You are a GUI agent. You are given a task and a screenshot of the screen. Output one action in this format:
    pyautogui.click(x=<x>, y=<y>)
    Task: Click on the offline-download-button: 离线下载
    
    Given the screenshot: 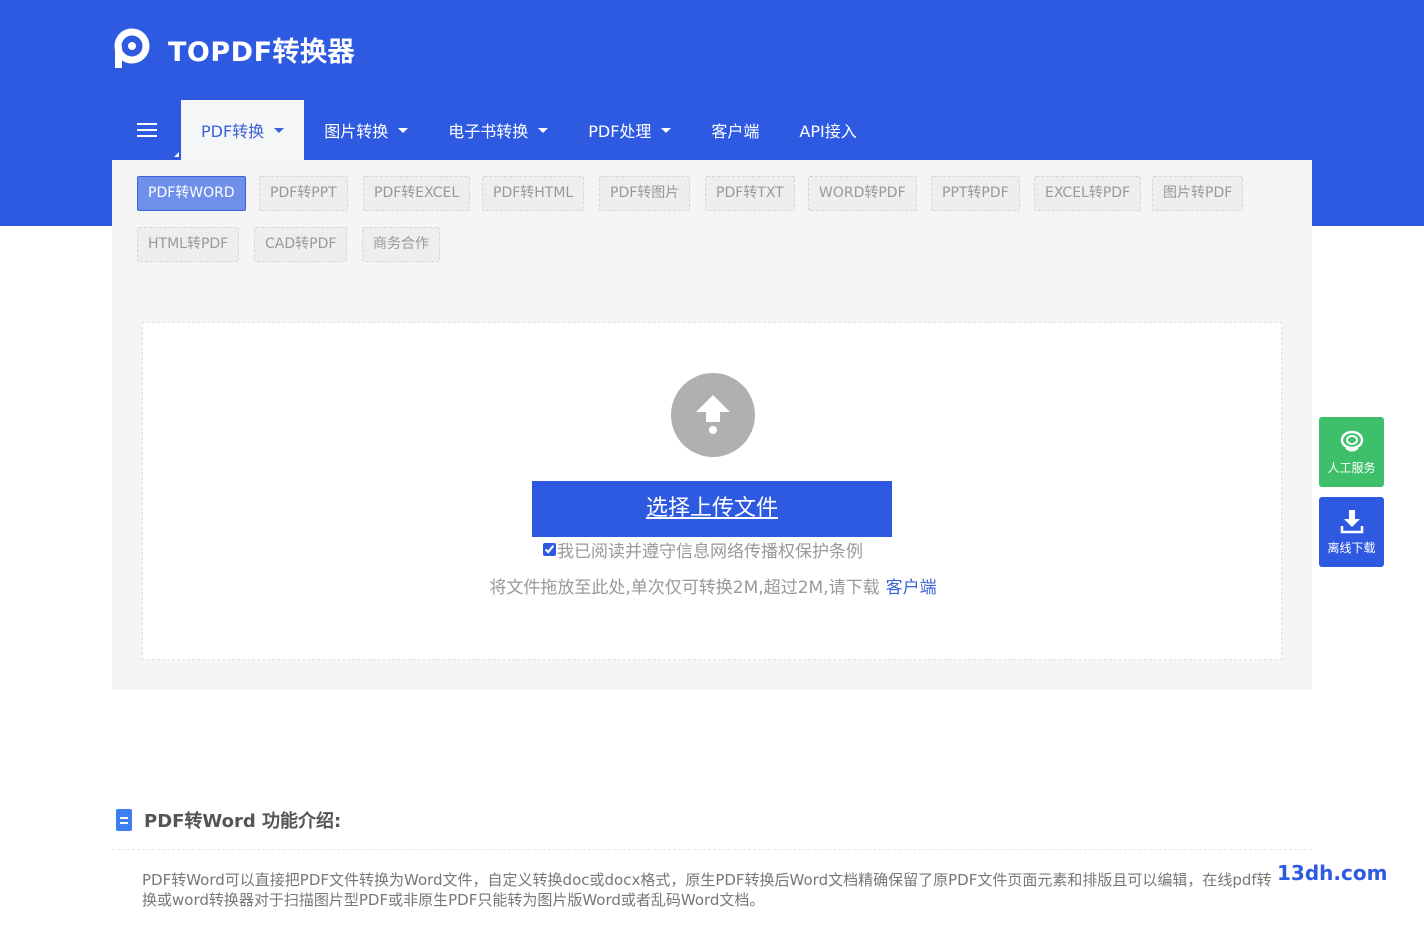 What is the action you would take?
    pyautogui.click(x=1351, y=532)
    